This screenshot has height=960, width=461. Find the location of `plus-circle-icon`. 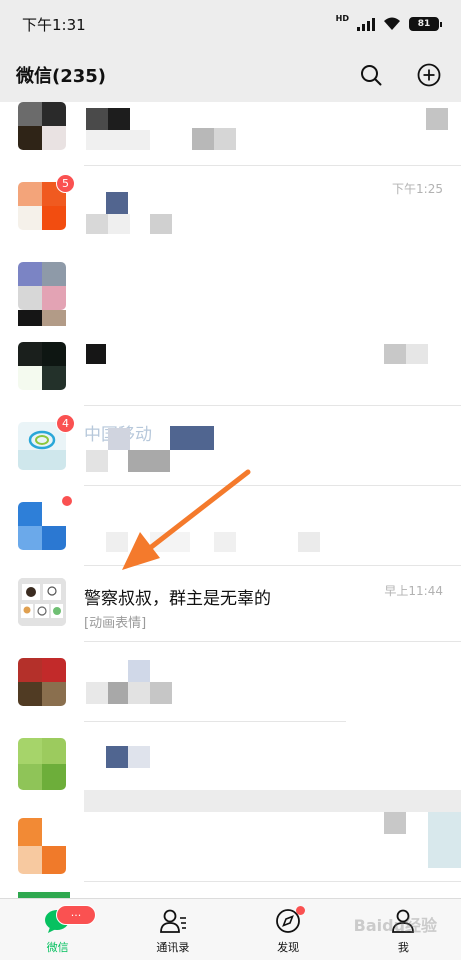

plus-circle-icon is located at coordinates (429, 75).